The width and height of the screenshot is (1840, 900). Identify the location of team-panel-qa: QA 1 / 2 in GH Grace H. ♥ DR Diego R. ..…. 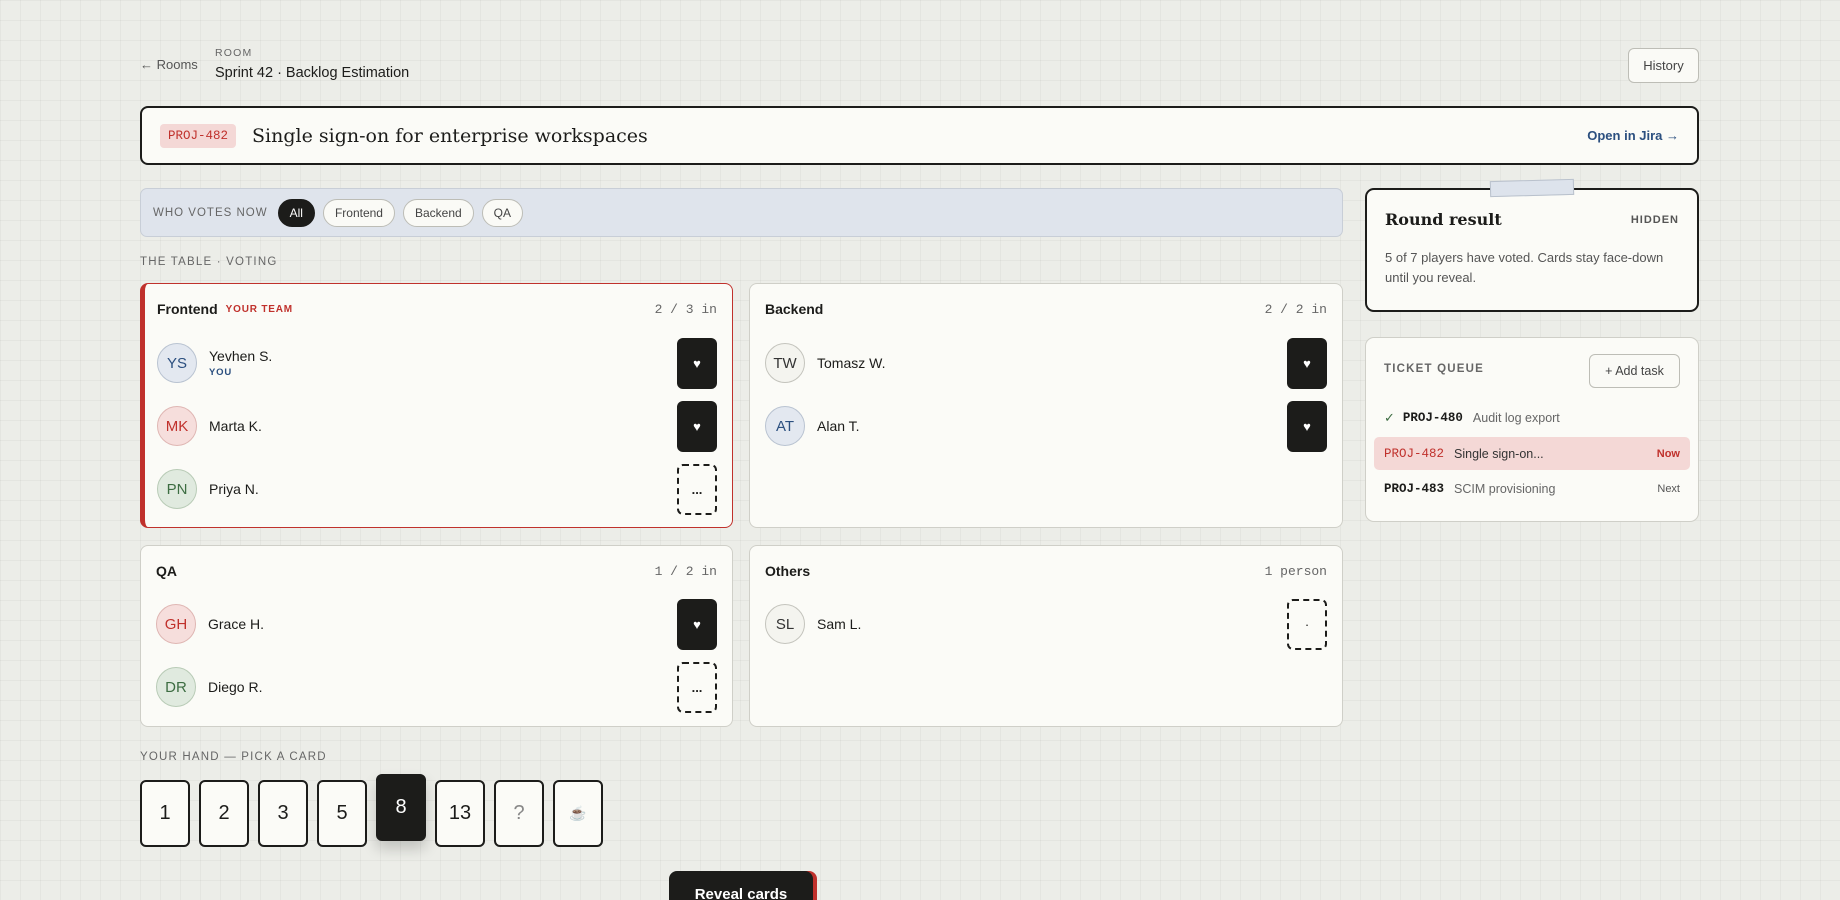
(436, 636).